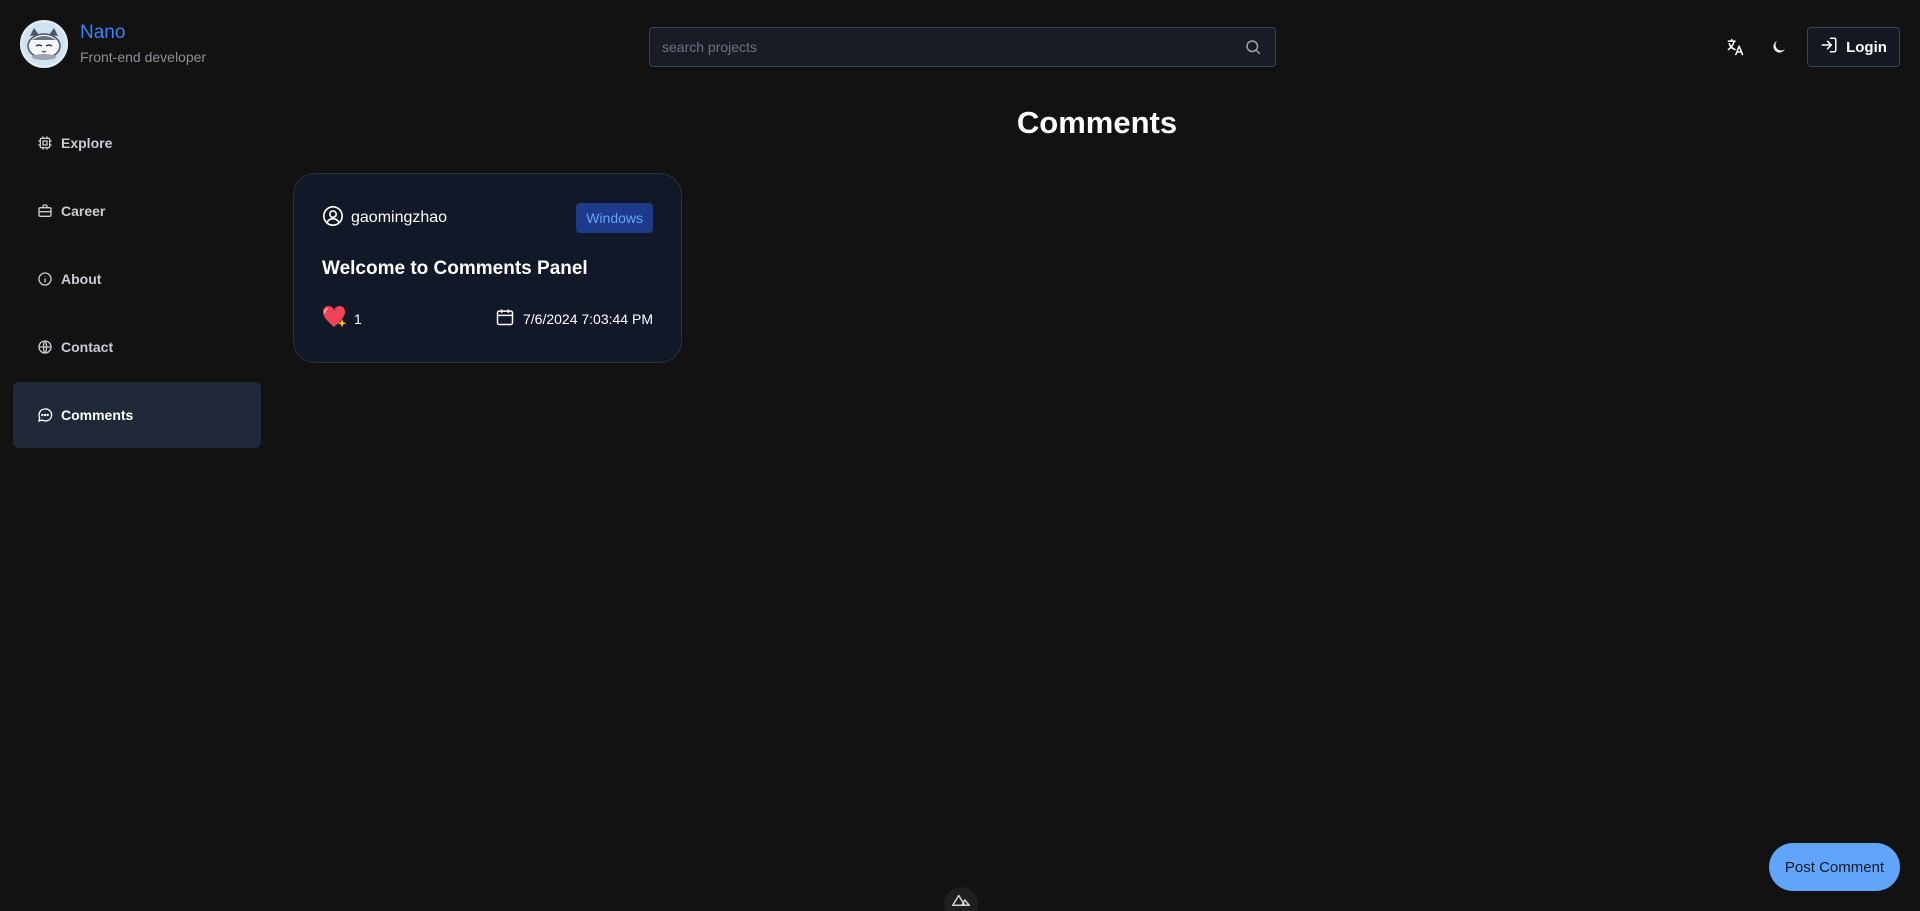  What do you see at coordinates (614, 218) in the screenshot?
I see `platform-badge: Windows` at bounding box center [614, 218].